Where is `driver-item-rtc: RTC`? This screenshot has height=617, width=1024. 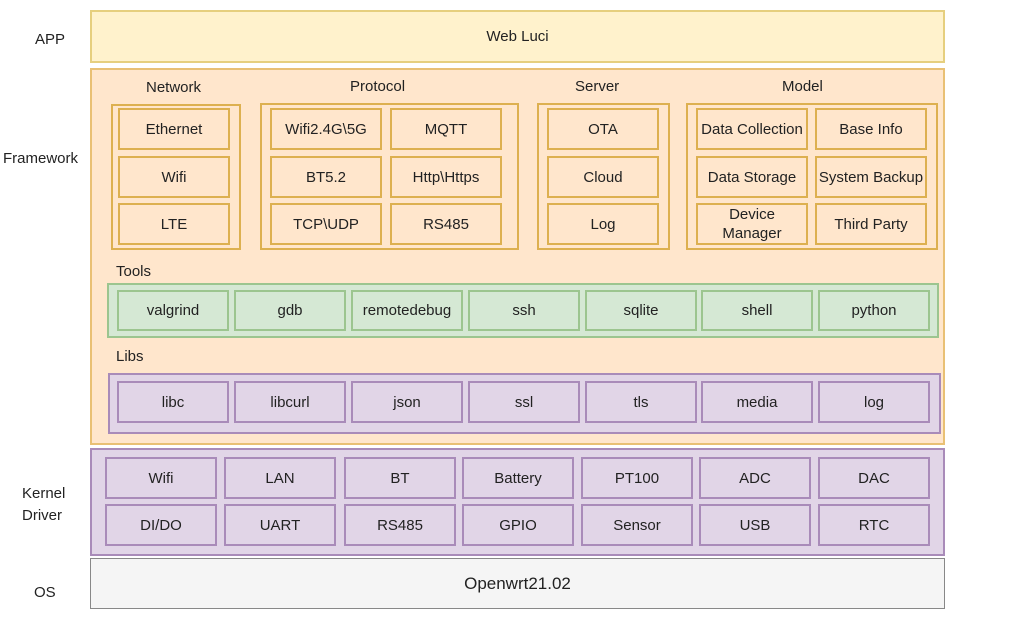 driver-item-rtc: RTC is located at coordinates (874, 525).